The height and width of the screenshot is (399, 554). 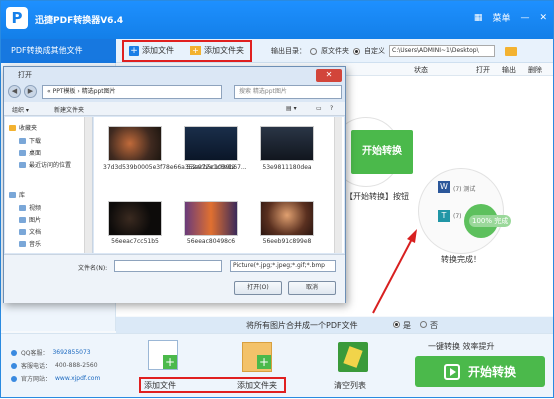 I want to click on slogan: 一键转换 效率提升, so click(x=461, y=346).